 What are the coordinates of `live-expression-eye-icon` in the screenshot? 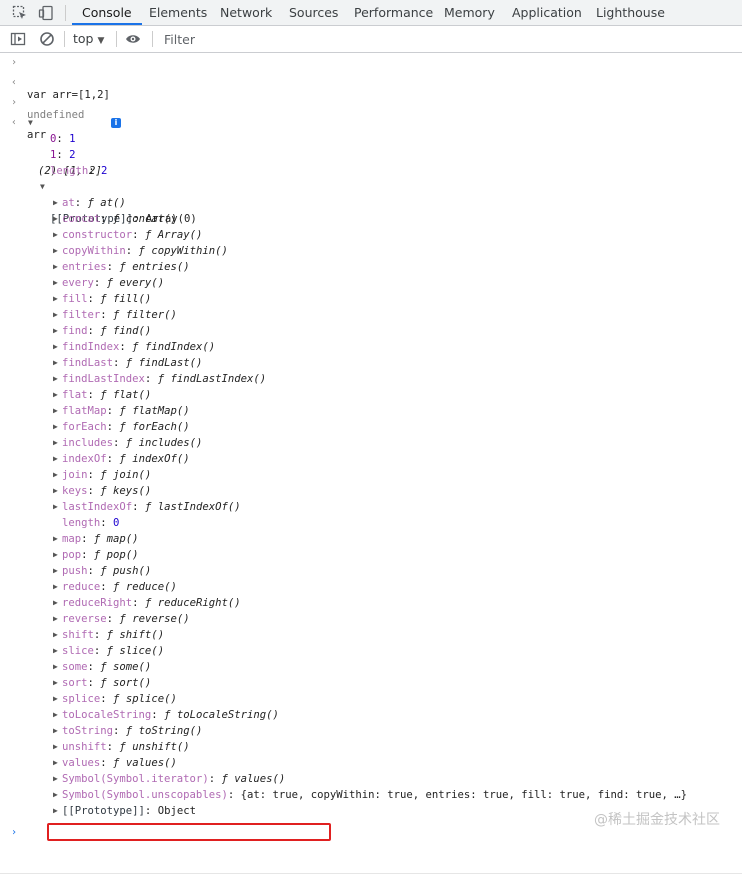 It's located at (133, 39).